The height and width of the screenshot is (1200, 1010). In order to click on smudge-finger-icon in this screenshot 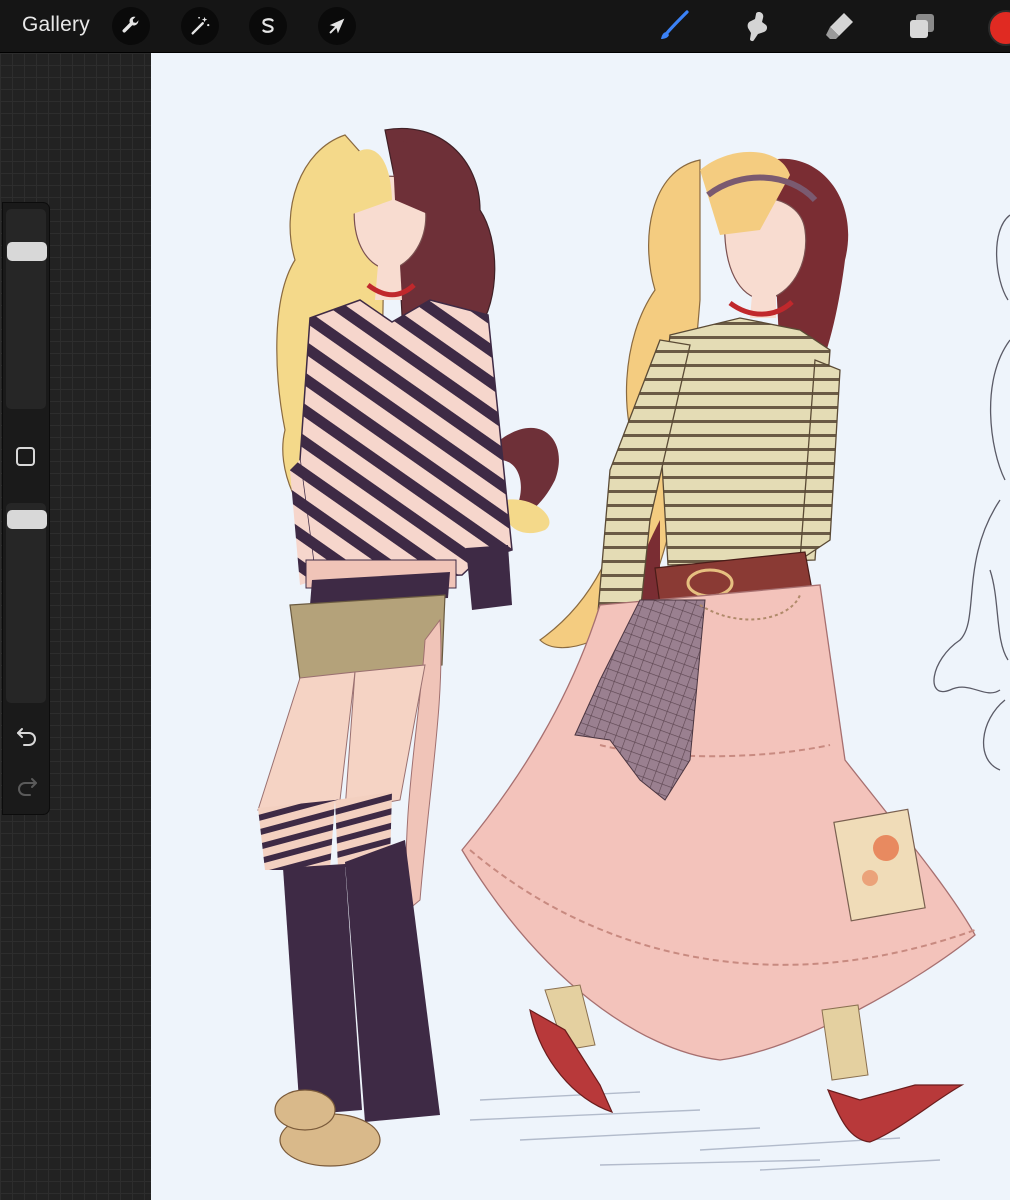, I will do `click(757, 27)`.